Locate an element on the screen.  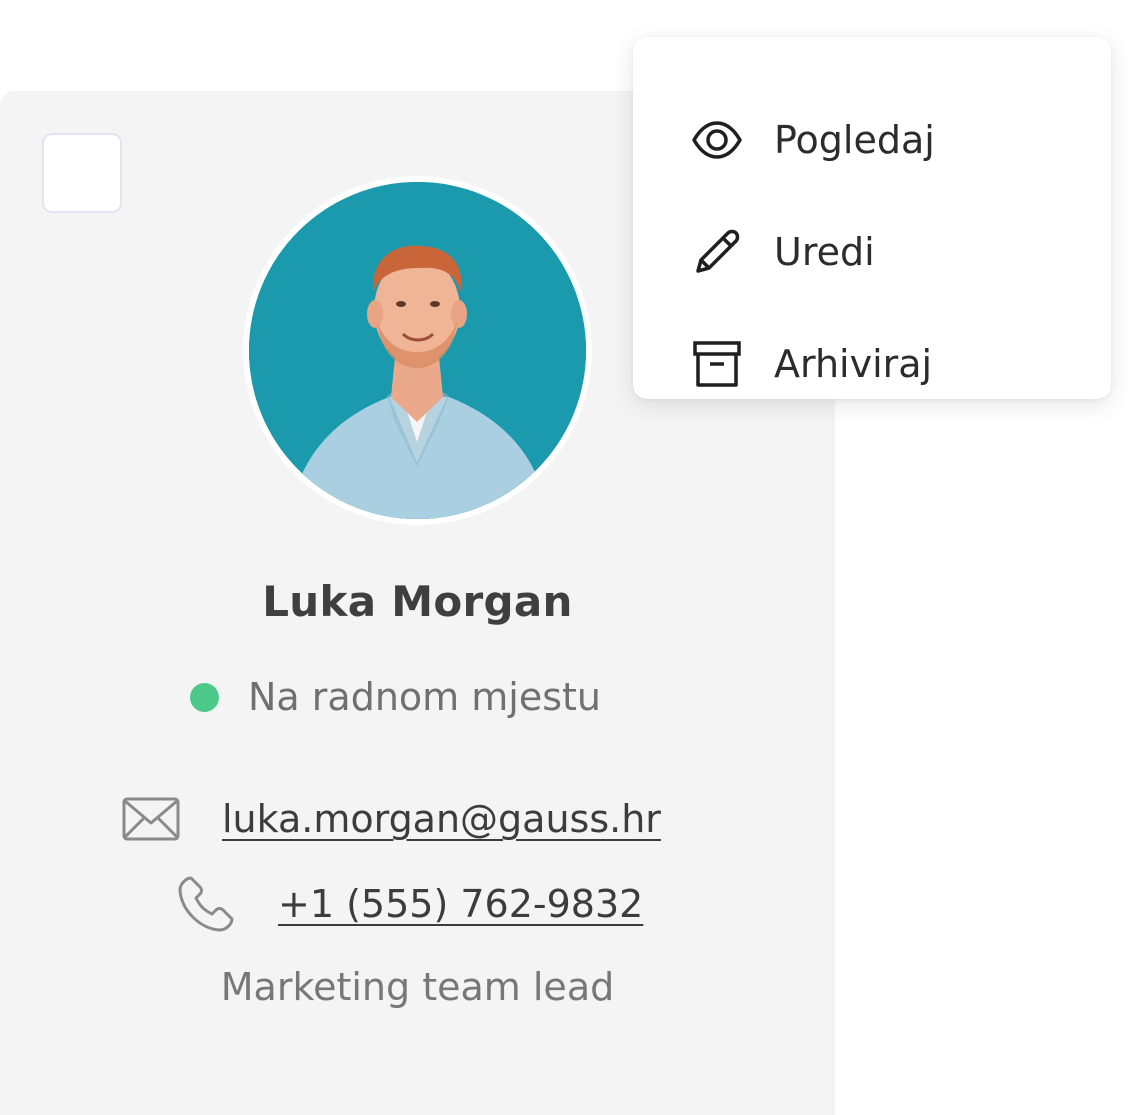
avatar-photo is located at coordinates (417, 350).